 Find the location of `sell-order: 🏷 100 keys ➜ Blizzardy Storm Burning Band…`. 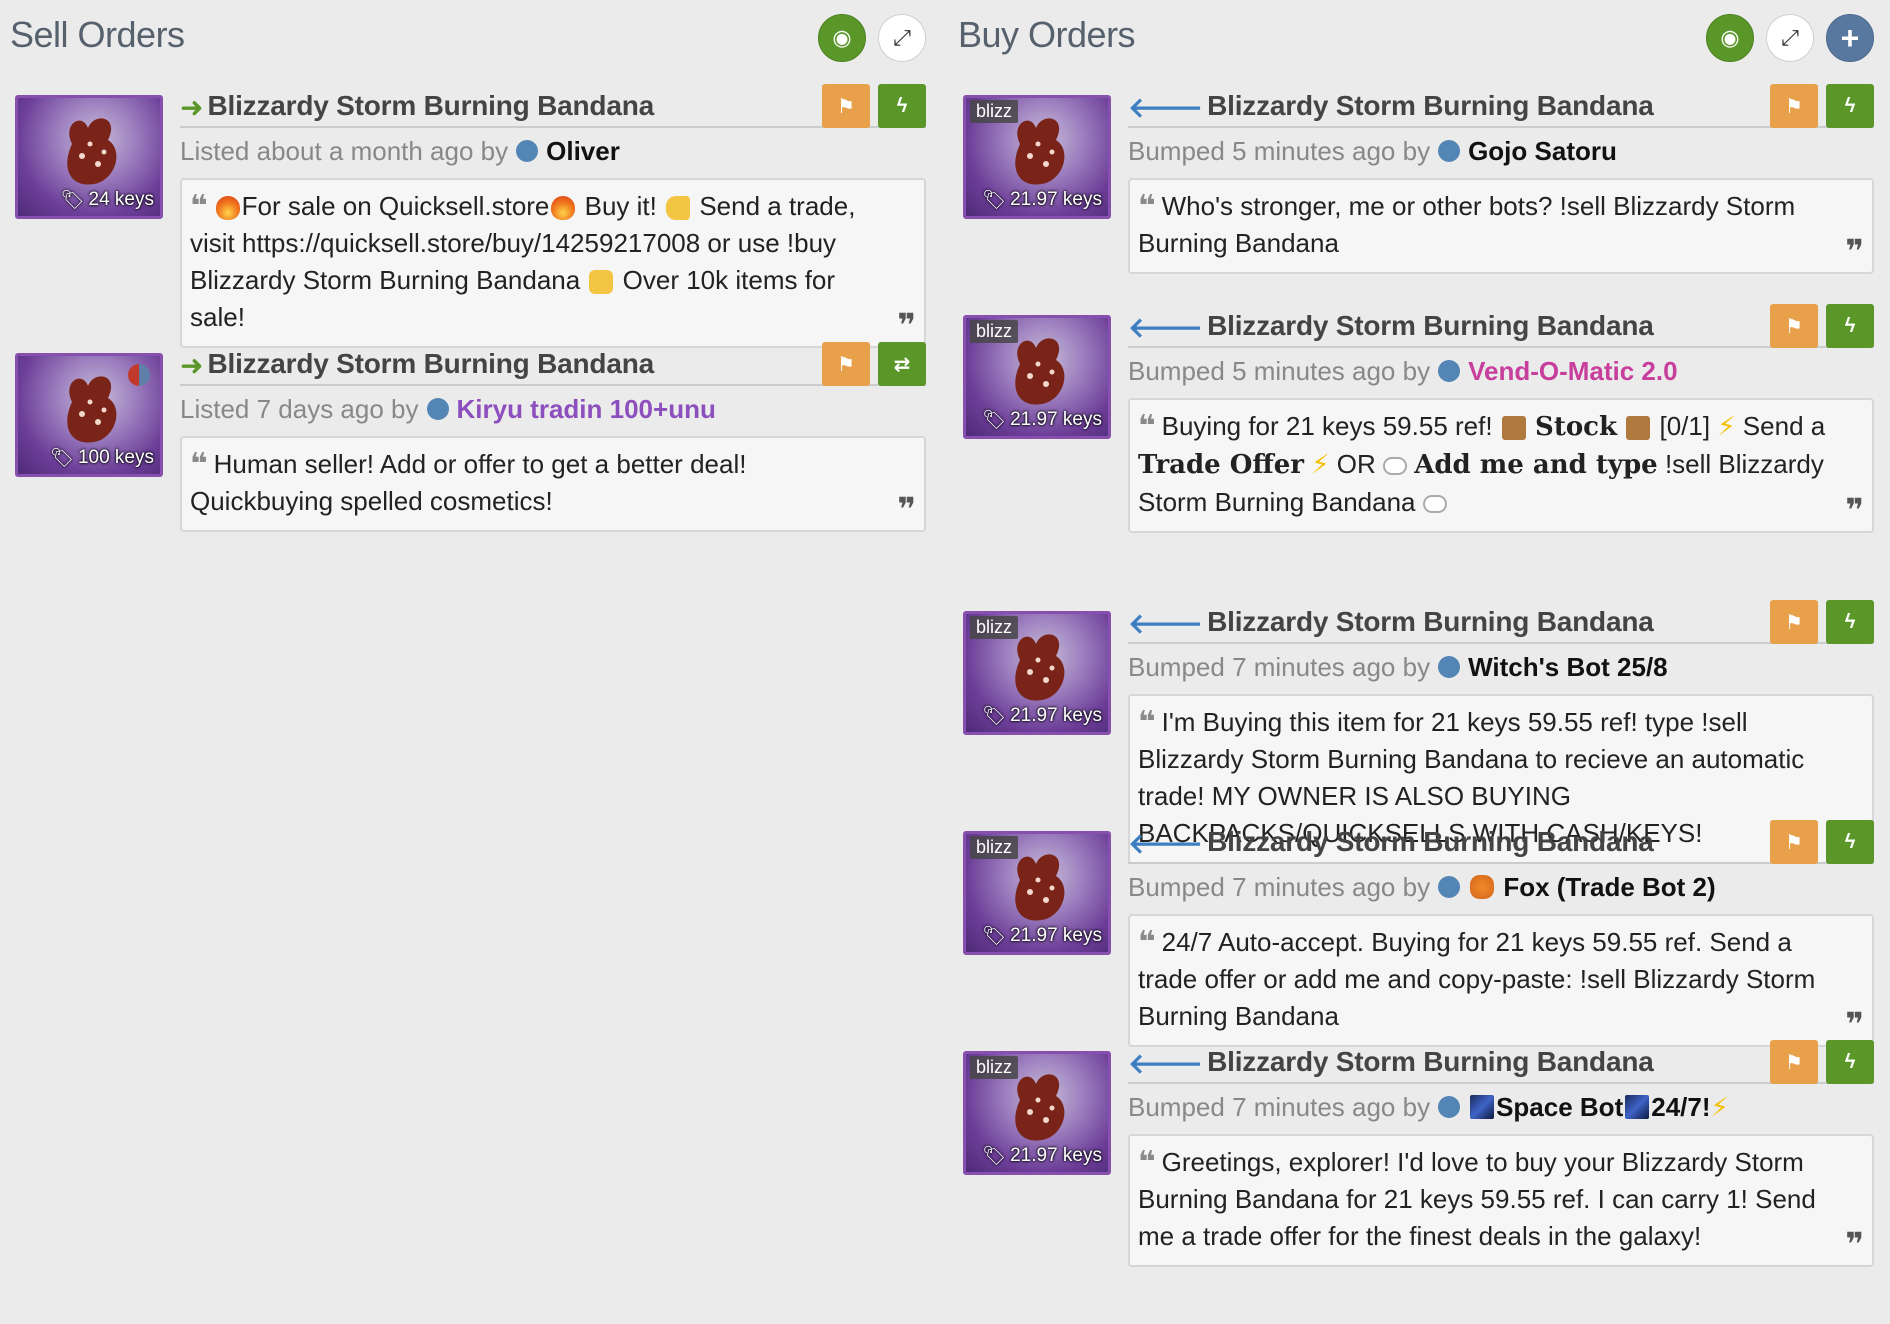

sell-order: 🏷 100 keys ➜ Blizzardy Storm Burning Band… is located at coordinates (468, 471).